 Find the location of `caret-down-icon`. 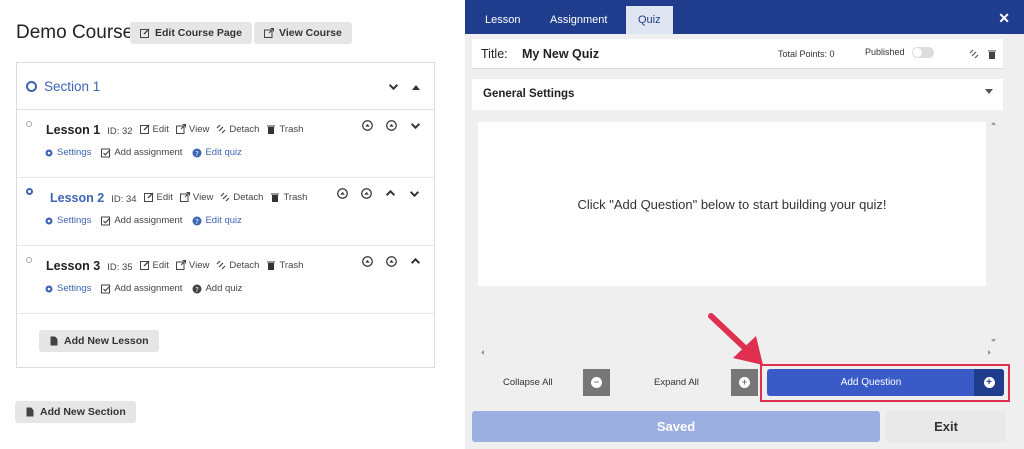

caret-down-icon is located at coordinates (989, 91).